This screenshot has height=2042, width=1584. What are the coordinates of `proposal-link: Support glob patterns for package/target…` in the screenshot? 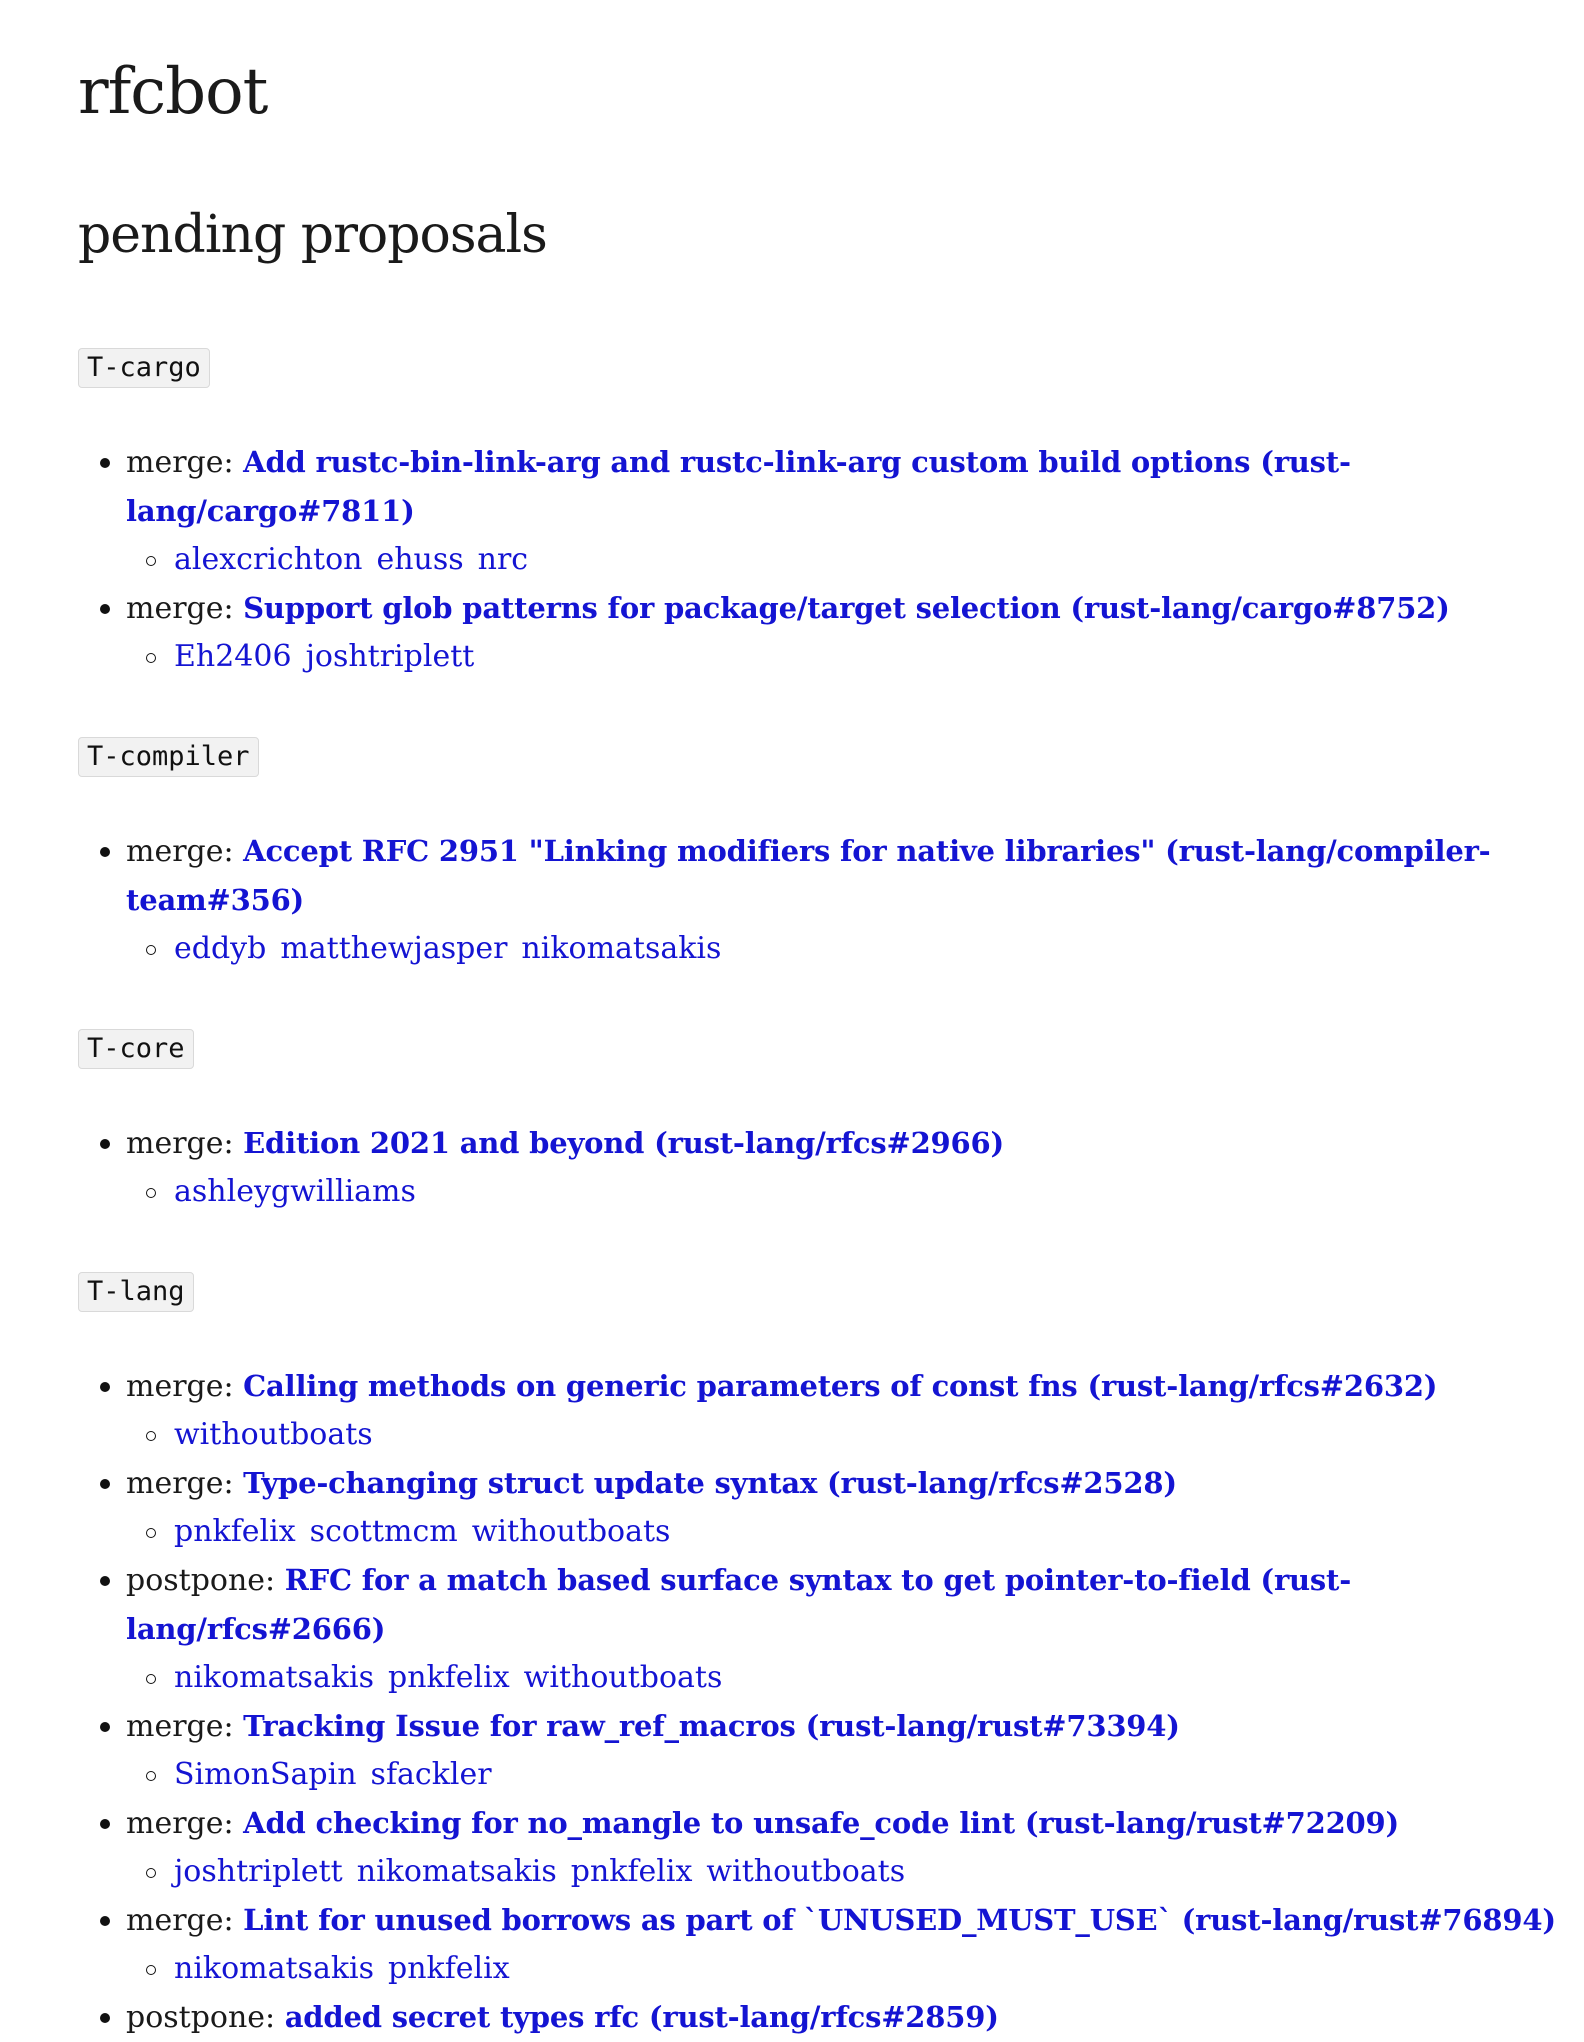 It's located at (846, 608).